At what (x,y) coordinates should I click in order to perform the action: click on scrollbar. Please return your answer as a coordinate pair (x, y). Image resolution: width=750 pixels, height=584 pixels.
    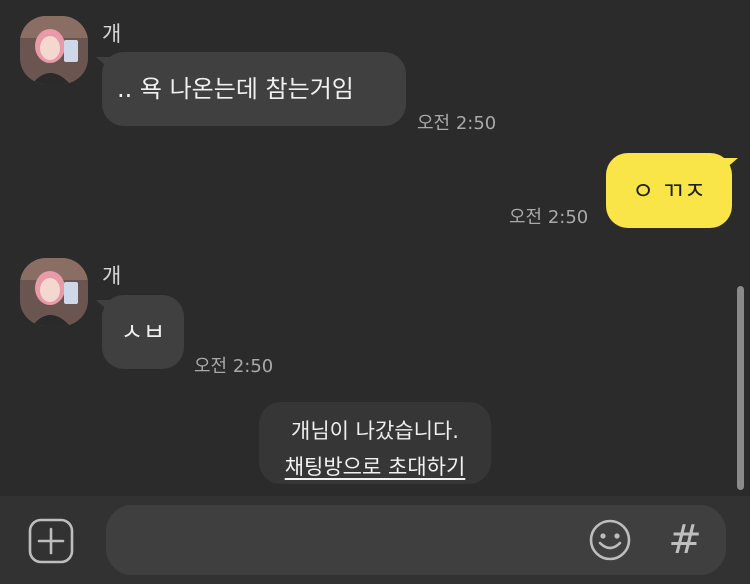
    Looking at the image, I should click on (740, 388).